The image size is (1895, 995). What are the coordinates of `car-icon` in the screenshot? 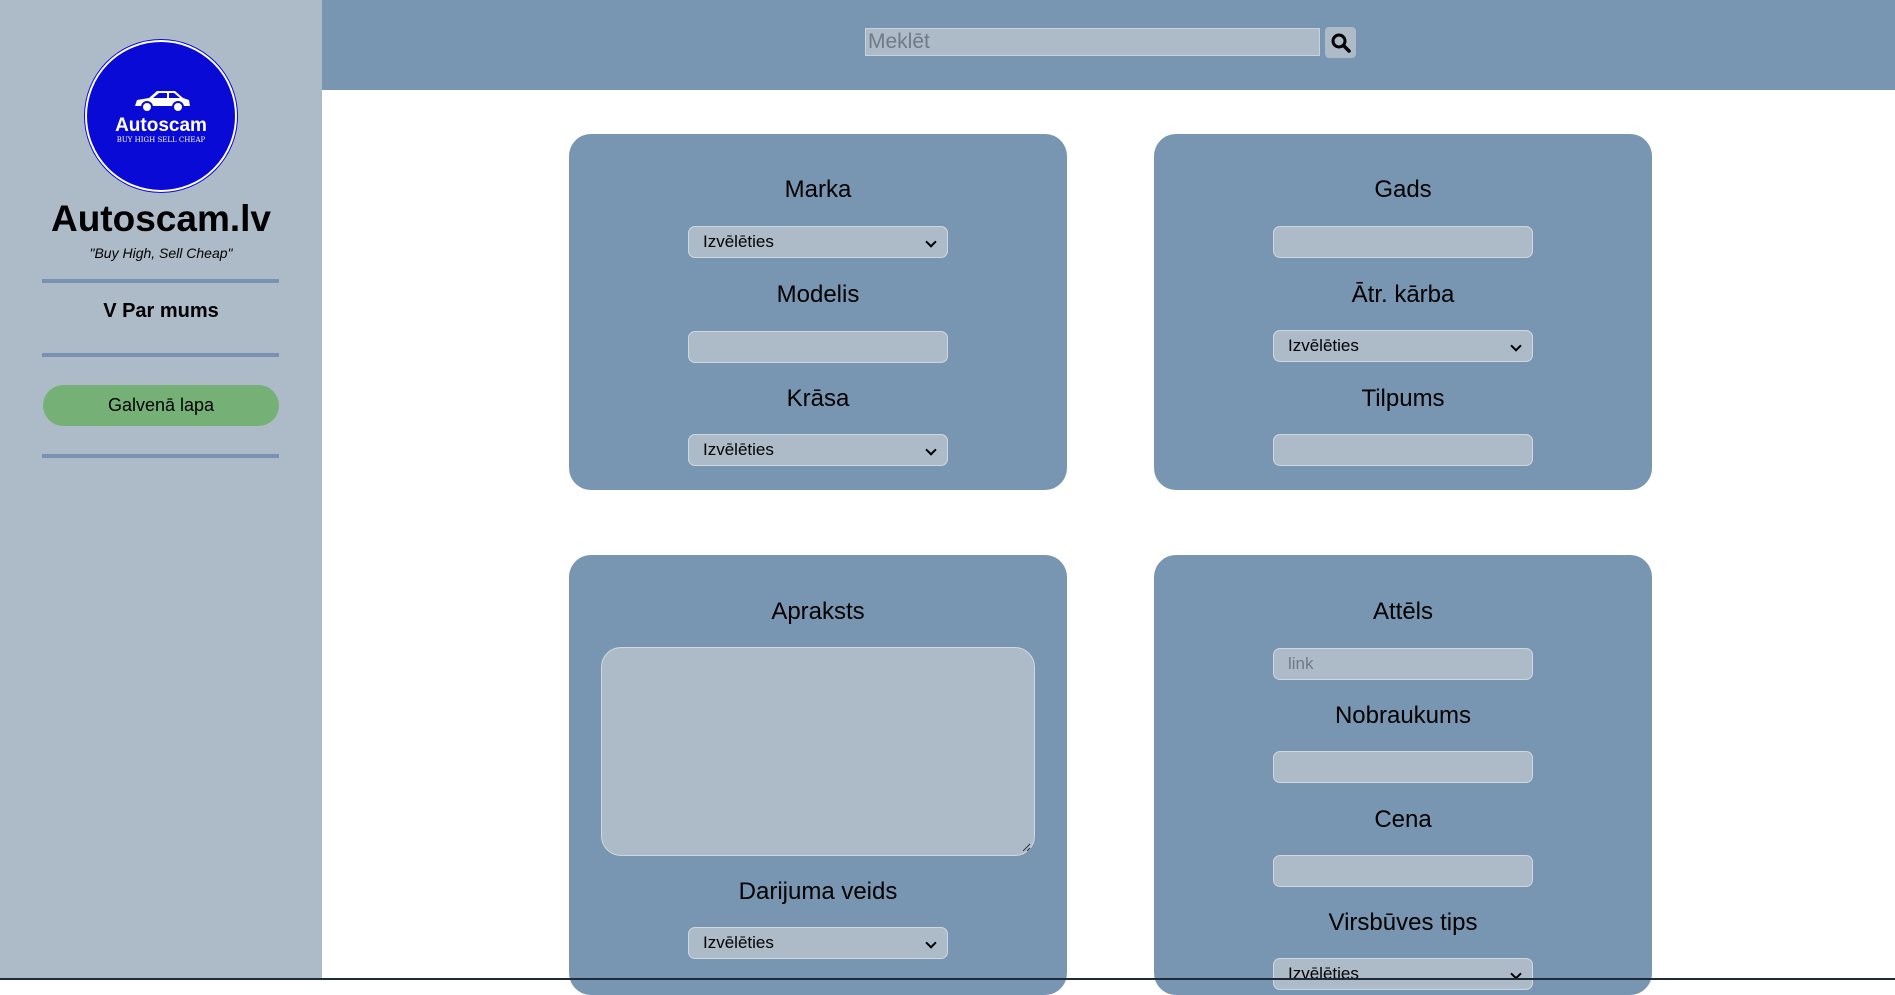 It's located at (162, 102).